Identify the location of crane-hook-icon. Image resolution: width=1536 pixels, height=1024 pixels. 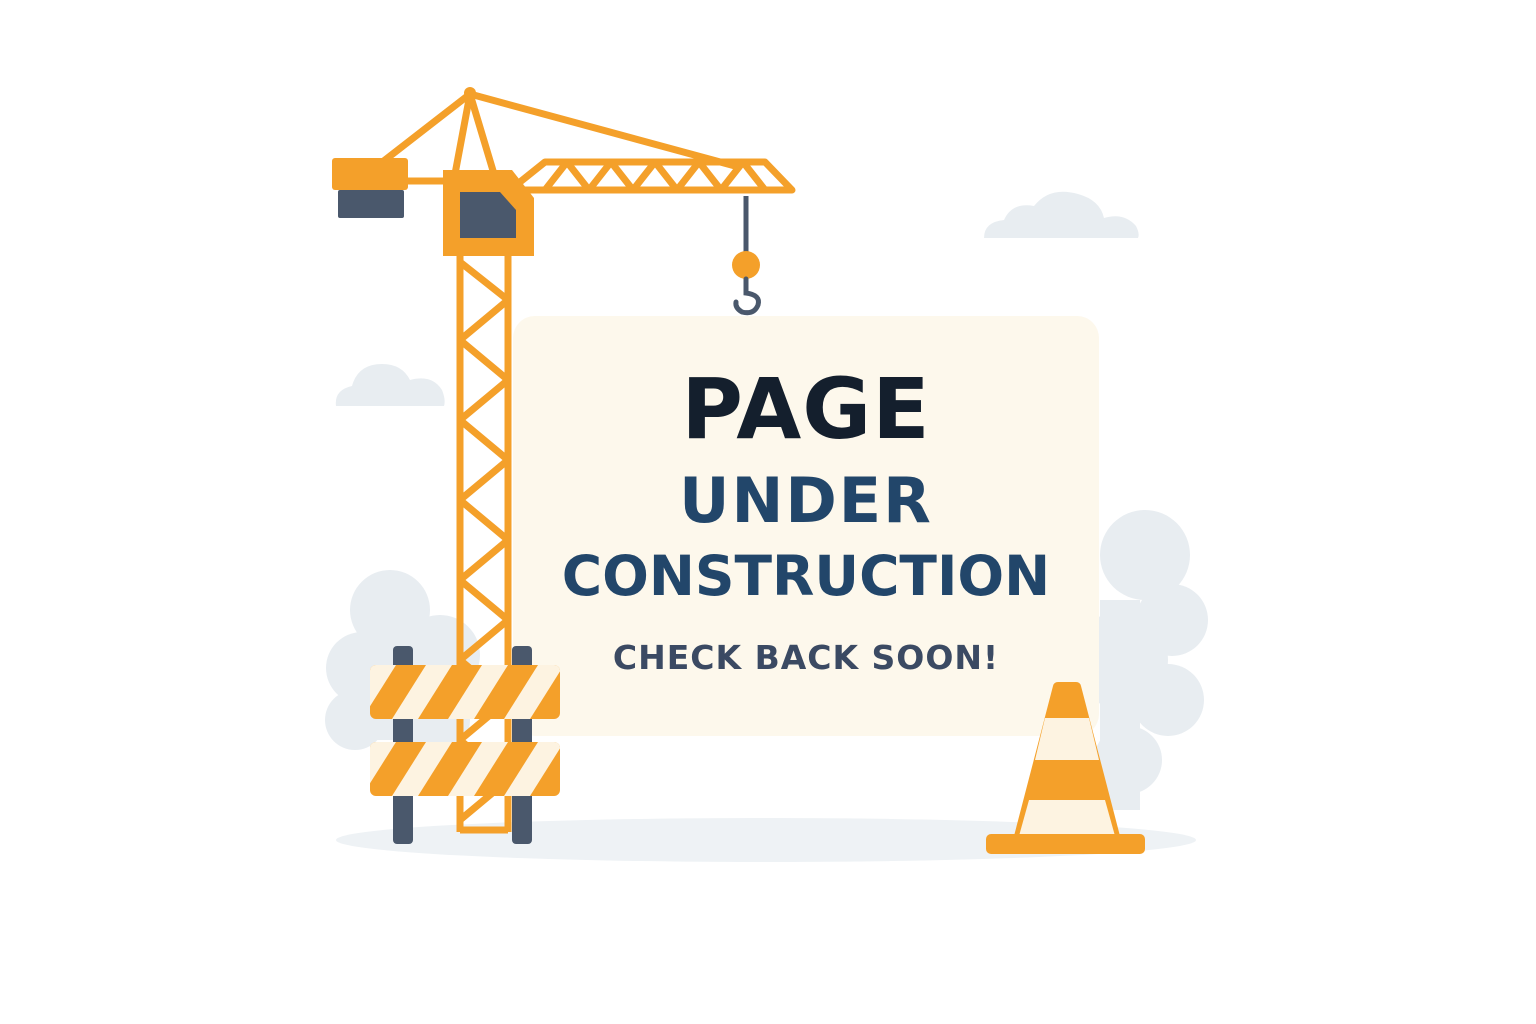
(747, 296).